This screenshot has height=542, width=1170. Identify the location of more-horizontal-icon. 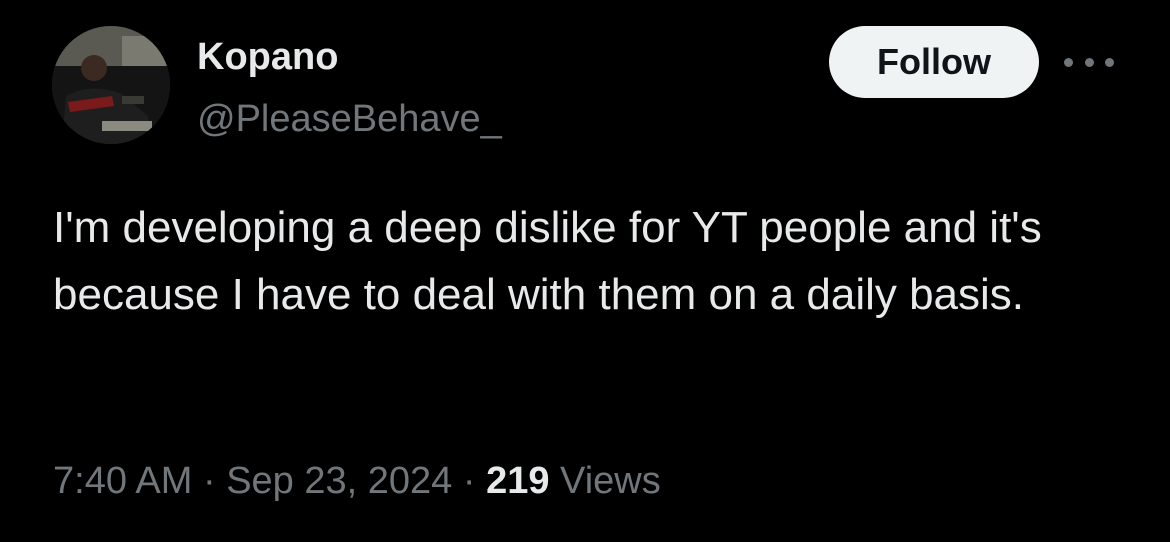
(1089, 62).